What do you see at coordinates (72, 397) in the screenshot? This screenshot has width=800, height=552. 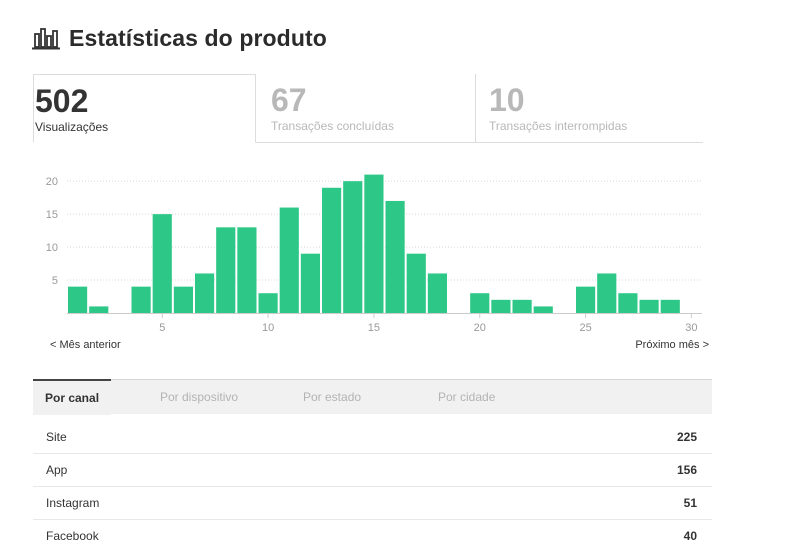 I see `tab-by-channel: Por canal` at bounding box center [72, 397].